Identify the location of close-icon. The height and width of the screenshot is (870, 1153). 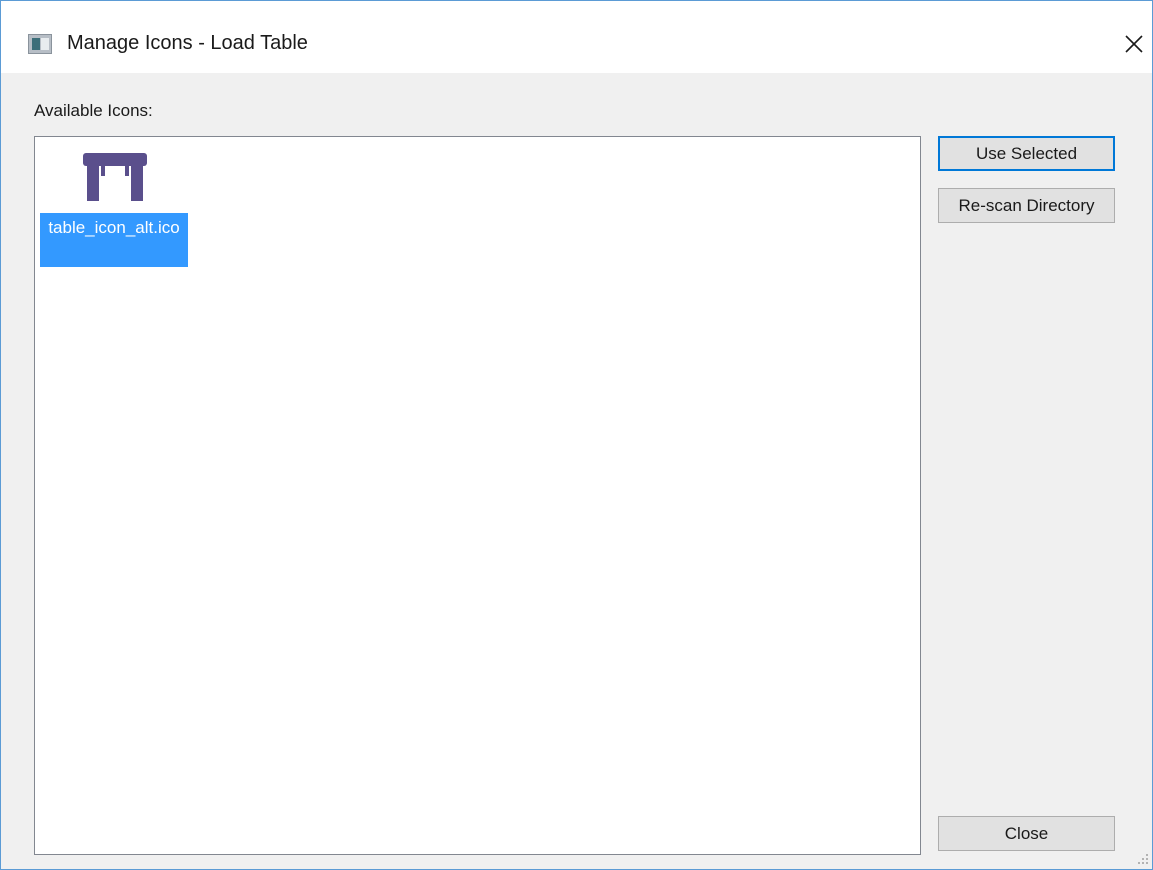
(1134, 44).